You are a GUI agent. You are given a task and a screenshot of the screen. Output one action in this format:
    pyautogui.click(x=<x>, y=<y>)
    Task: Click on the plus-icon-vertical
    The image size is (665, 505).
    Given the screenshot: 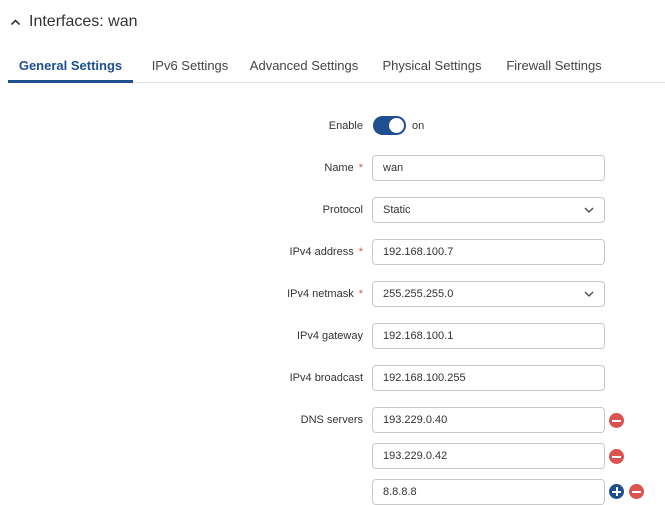 What is the action you would take?
    pyautogui.click(x=616, y=491)
    